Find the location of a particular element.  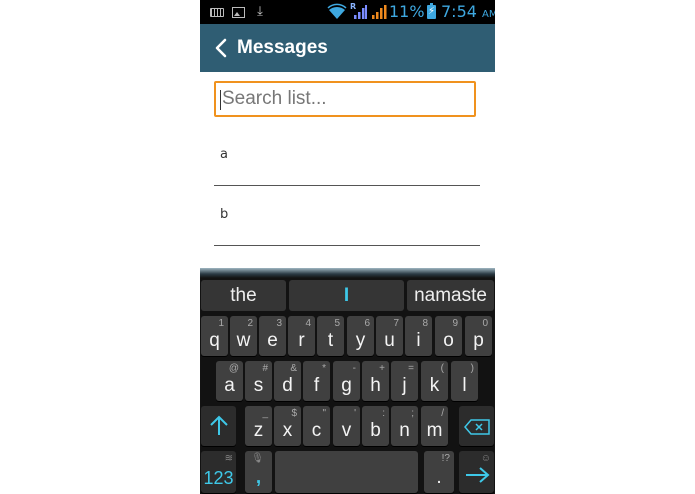

image-icon is located at coordinates (238, 12).